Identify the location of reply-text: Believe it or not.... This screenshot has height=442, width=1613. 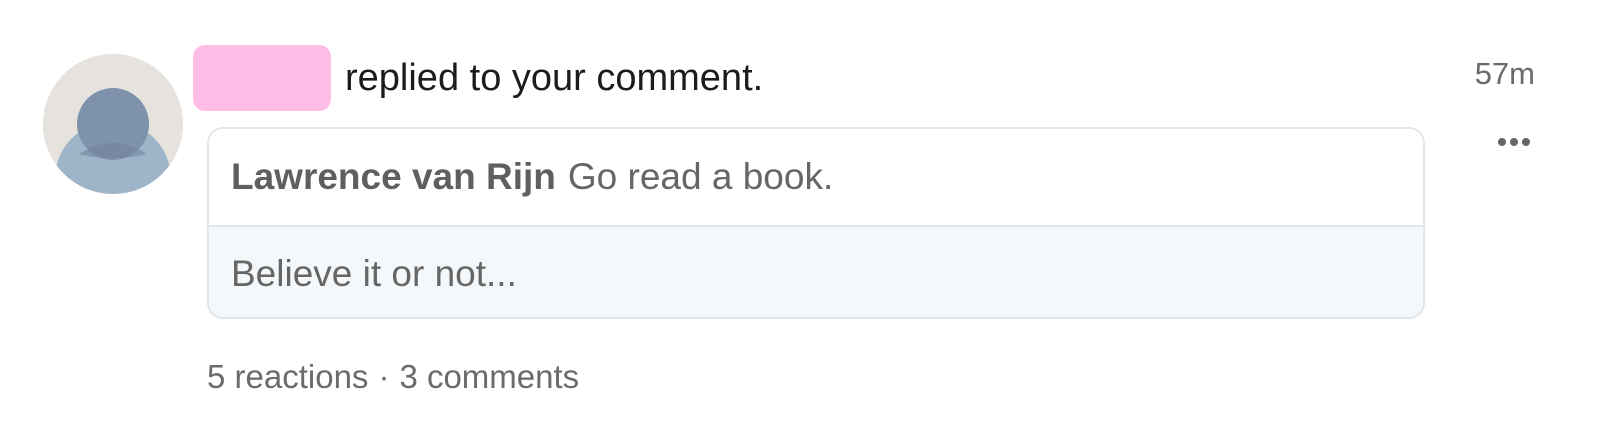
(374, 273).